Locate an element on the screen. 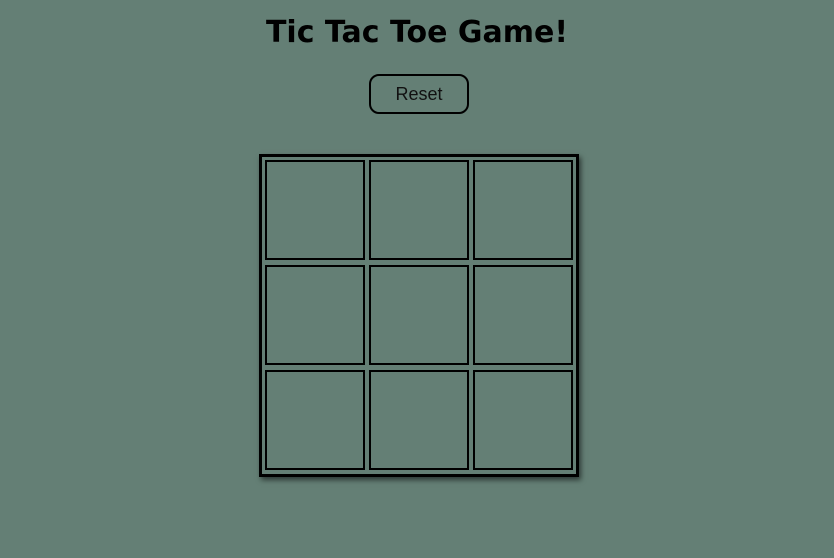 Image resolution: width=834 pixels, height=558 pixels. page-title: Tic Tac Toe Game! is located at coordinates (417, 32).